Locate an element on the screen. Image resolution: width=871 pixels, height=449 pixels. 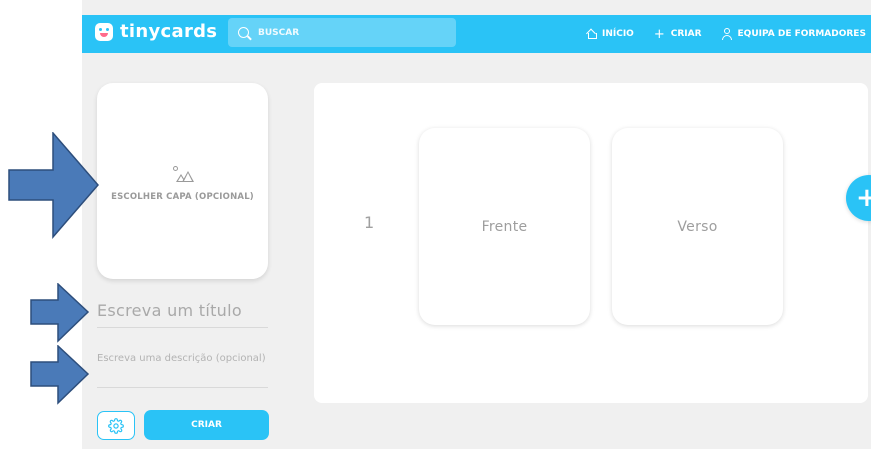
title-input is located at coordinates (182, 314).